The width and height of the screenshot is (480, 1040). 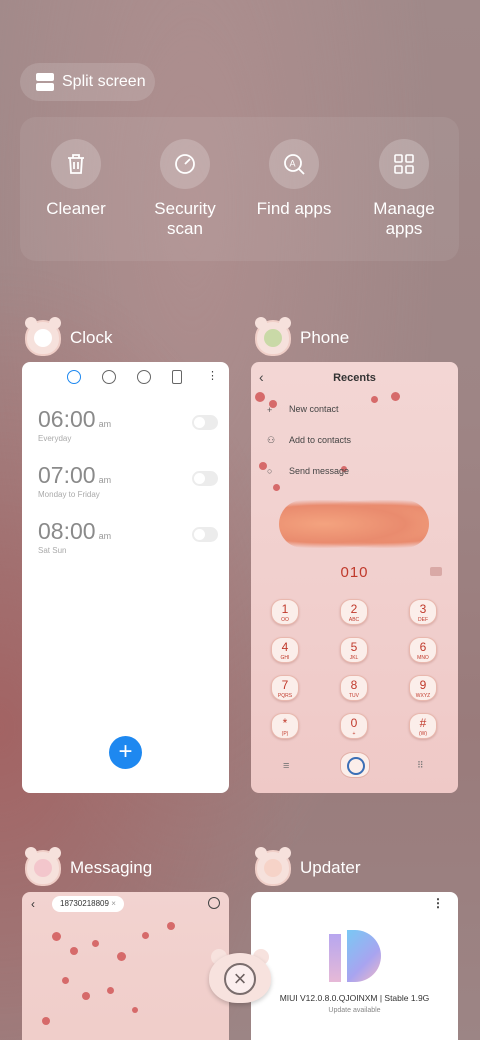 What do you see at coordinates (84, 903) in the screenshot?
I see `contact-number: 18730218809` at bounding box center [84, 903].